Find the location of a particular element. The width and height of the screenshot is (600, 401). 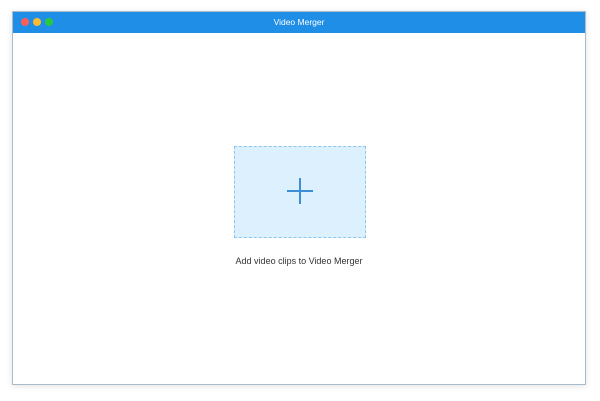

window-title: Video Merger is located at coordinates (299, 22).